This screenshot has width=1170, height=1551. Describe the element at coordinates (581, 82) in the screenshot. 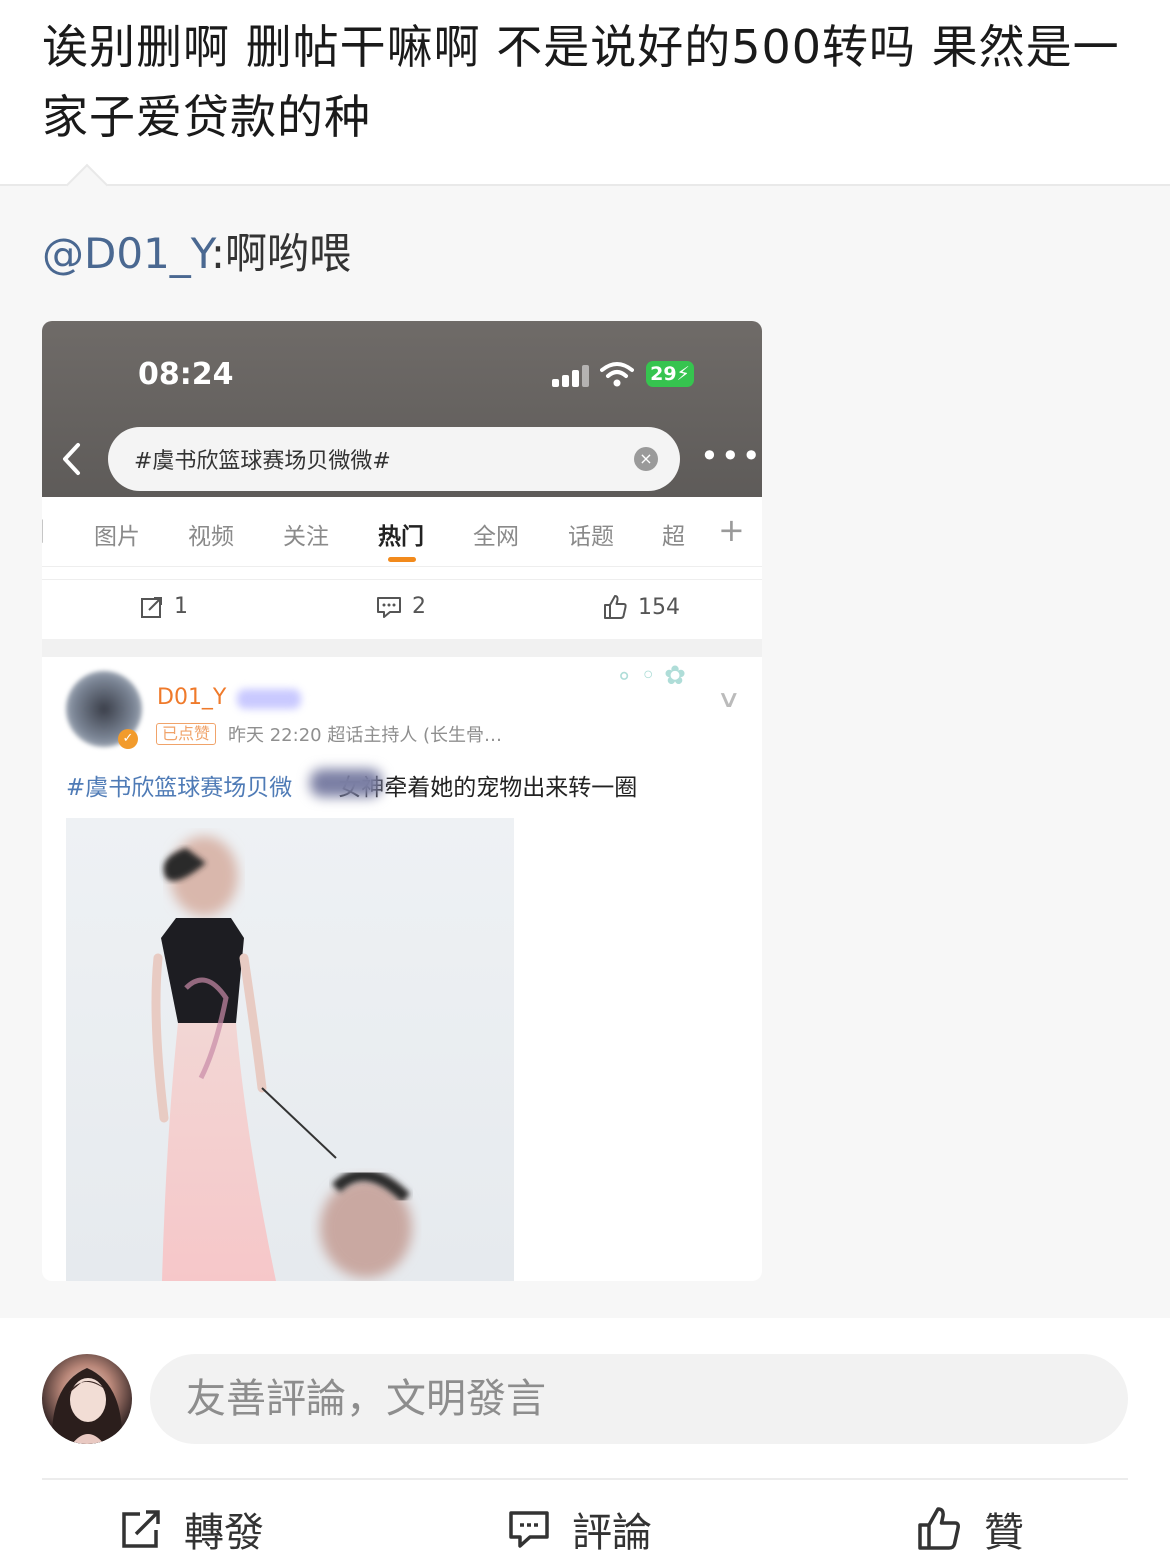

I see `post-text: 诶别删啊 删帖干嘛啊 不是说好的500转吗 果然是一家子爱贷款的种` at that location.